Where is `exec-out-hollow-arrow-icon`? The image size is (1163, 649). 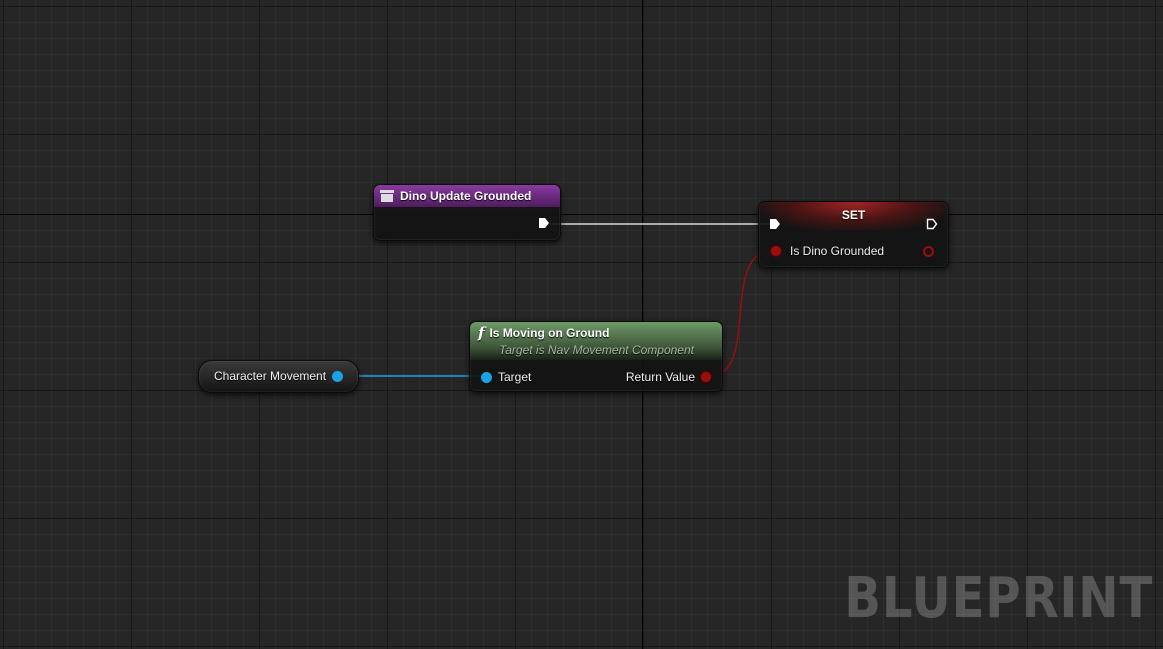
exec-out-hollow-arrow-icon is located at coordinates (932, 224).